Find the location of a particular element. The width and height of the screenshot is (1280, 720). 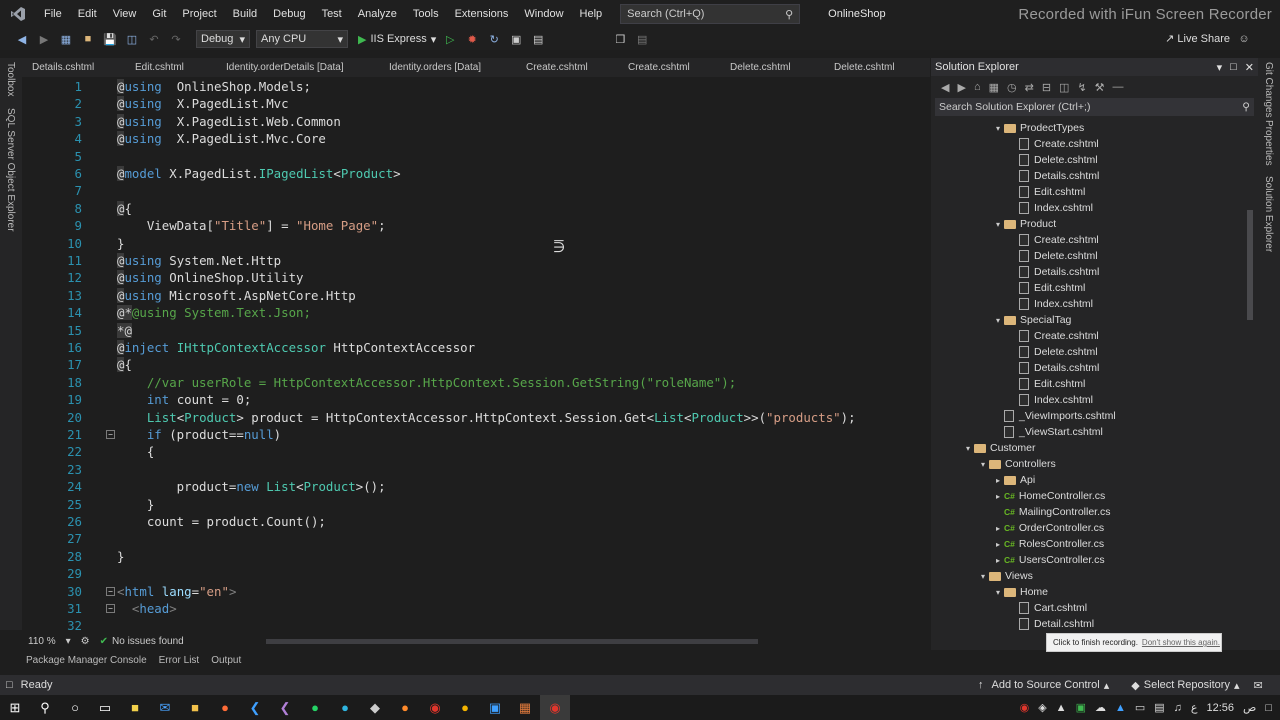

switch-views-icon: ▦ is located at coordinates (994, 87).